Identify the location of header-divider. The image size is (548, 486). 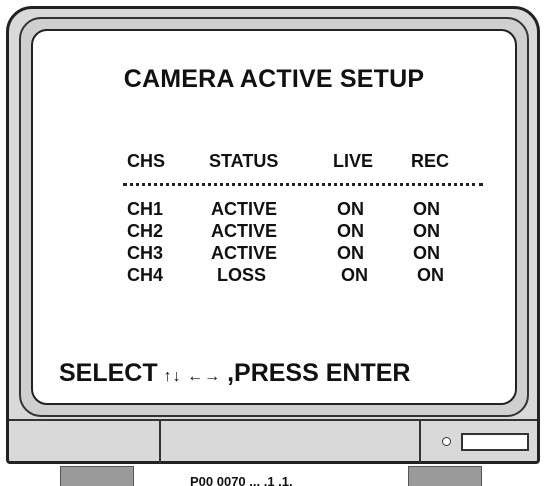
(303, 184).